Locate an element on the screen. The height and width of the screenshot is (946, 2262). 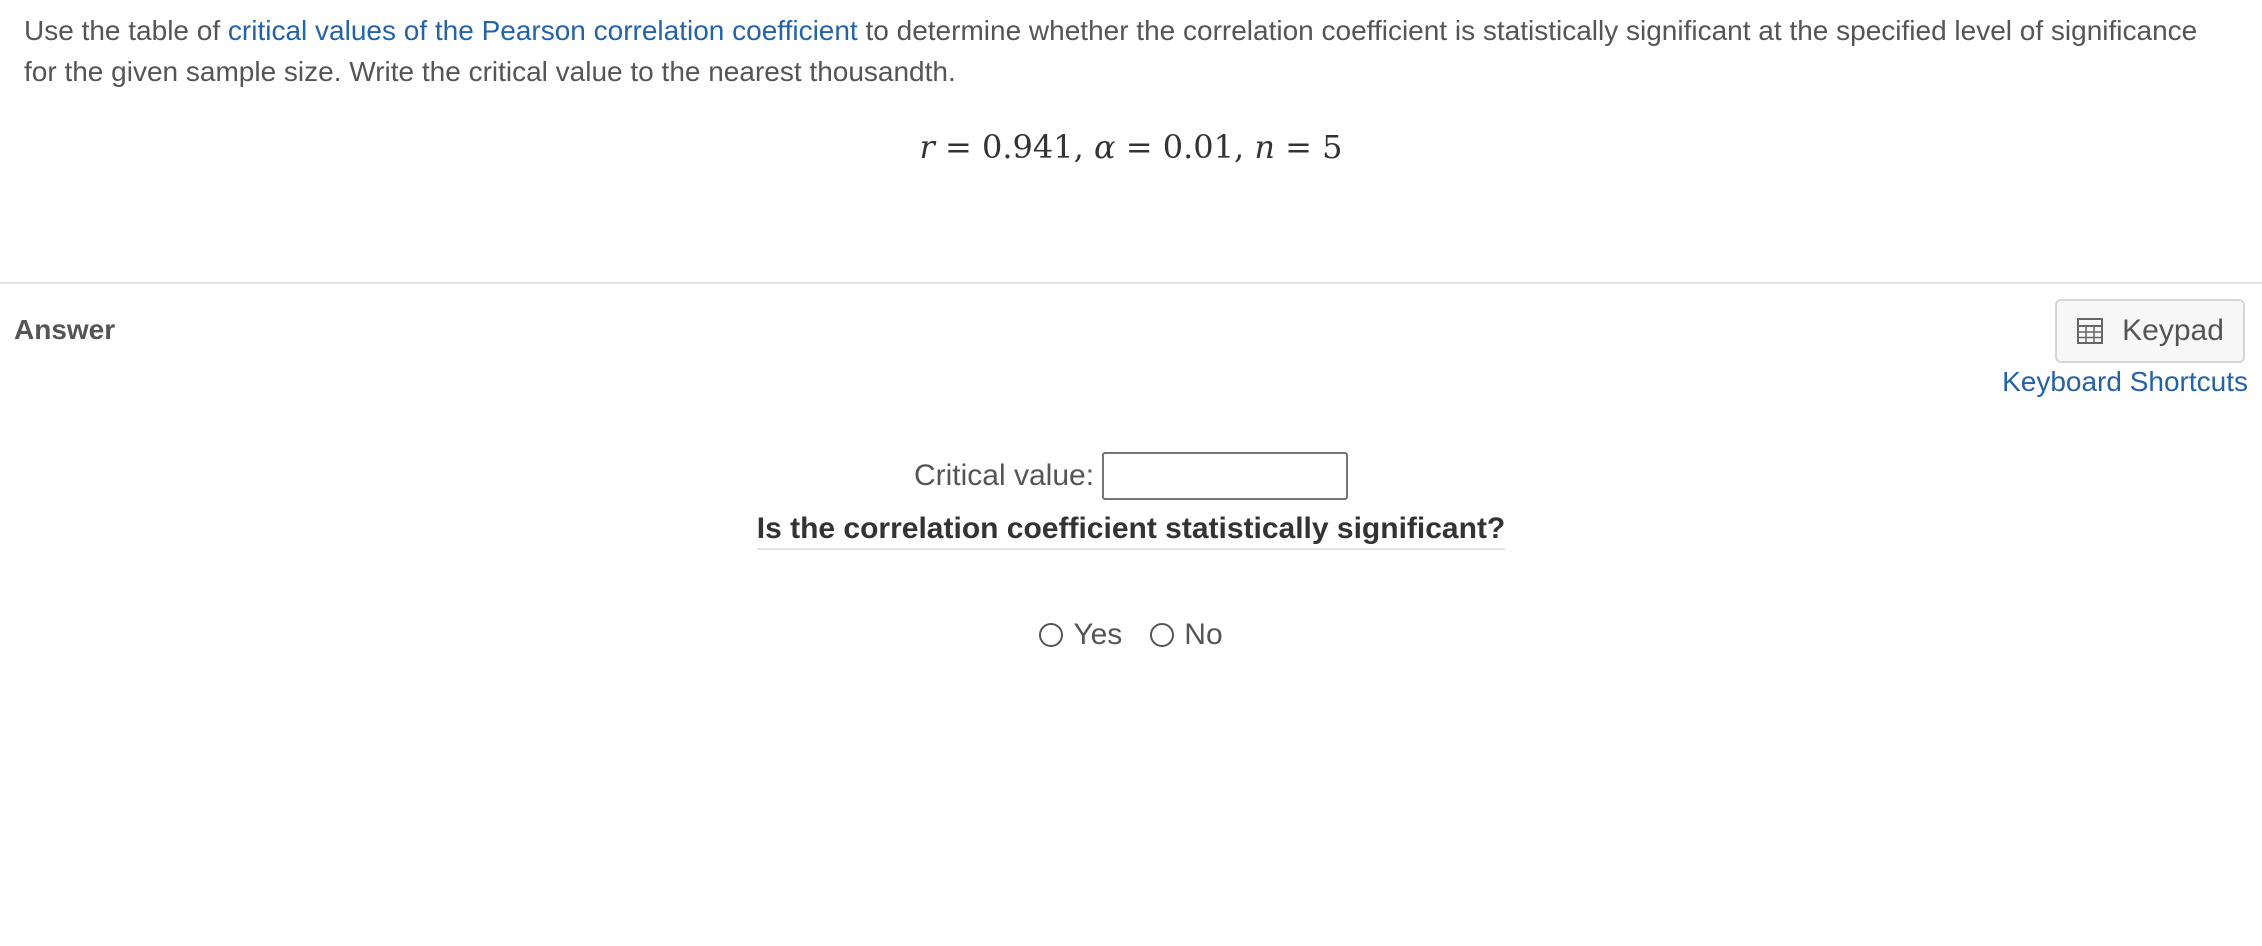
critical-value-label: Critical value: is located at coordinates (1004, 475).